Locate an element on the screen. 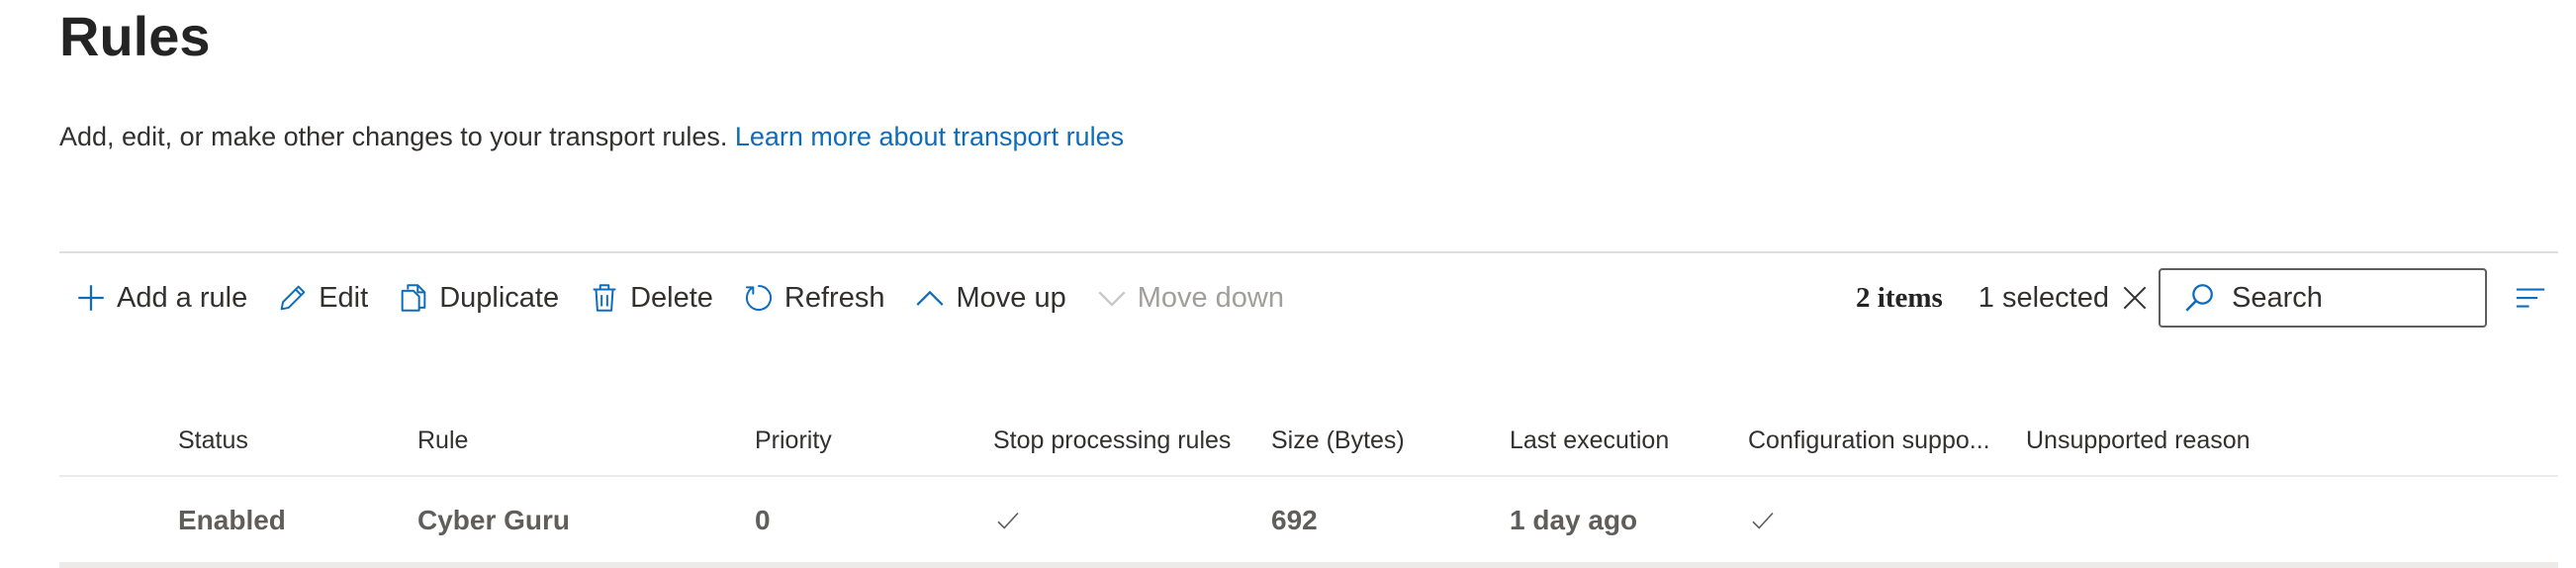  column-header-status: Status is located at coordinates (213, 440).